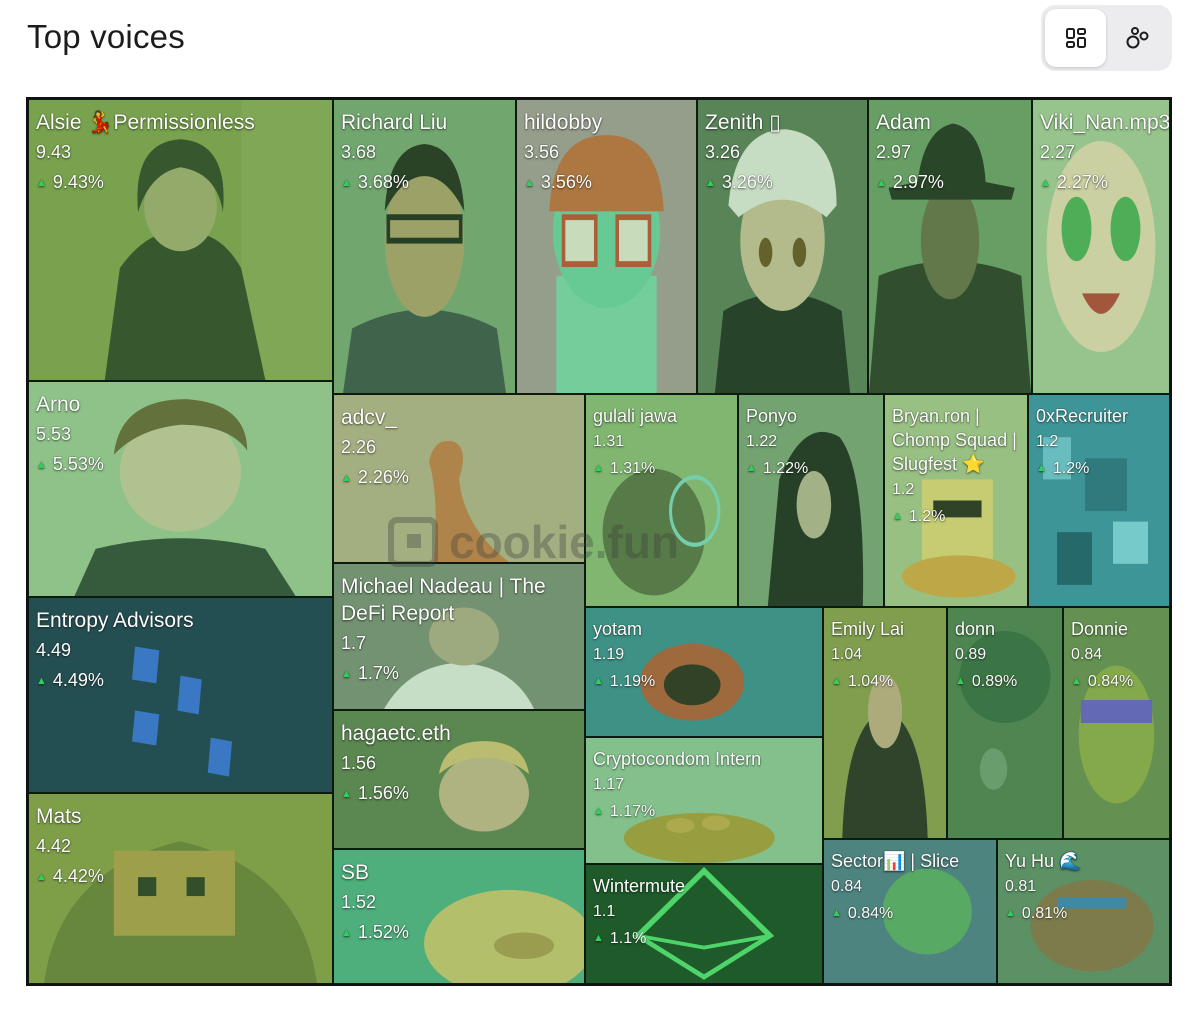 The width and height of the screenshot is (1199, 1010). What do you see at coordinates (180, 695) in the screenshot?
I see `voice-tile: Entropy Advisors 4.49 ▲ 4.49%` at bounding box center [180, 695].